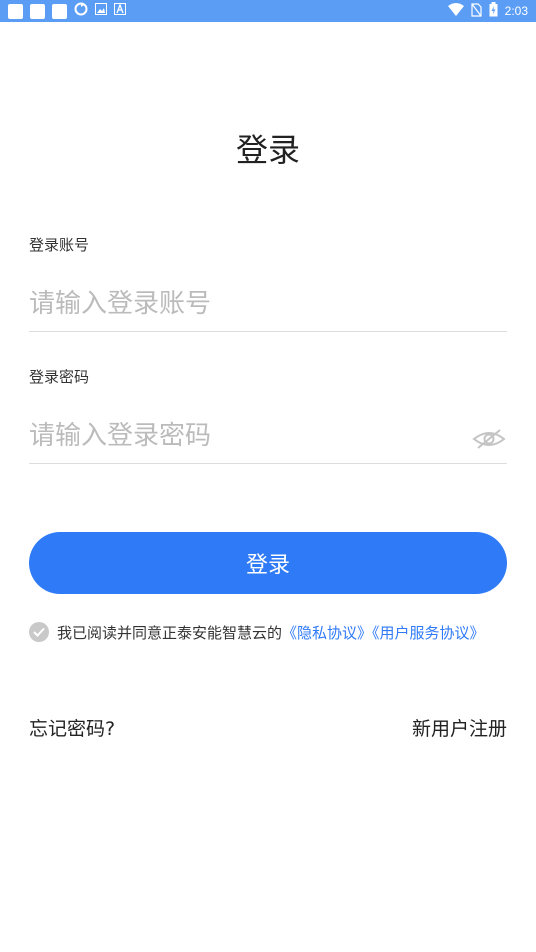 The height and width of the screenshot is (952, 536). I want to click on battery-charging-icon, so click(493, 11).